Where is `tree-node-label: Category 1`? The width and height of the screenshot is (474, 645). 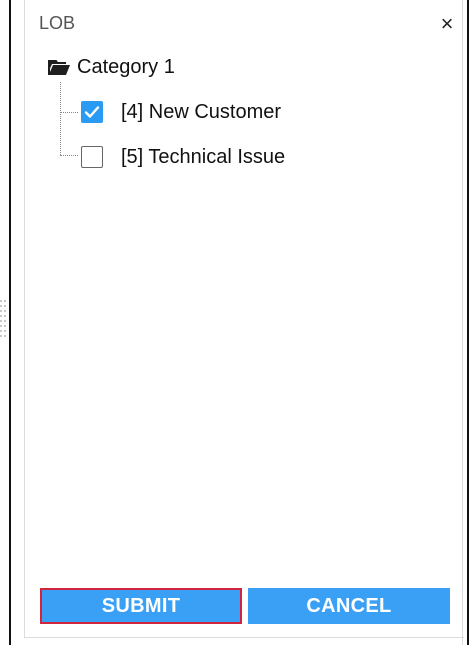
tree-node-label: Category 1 is located at coordinates (126, 66).